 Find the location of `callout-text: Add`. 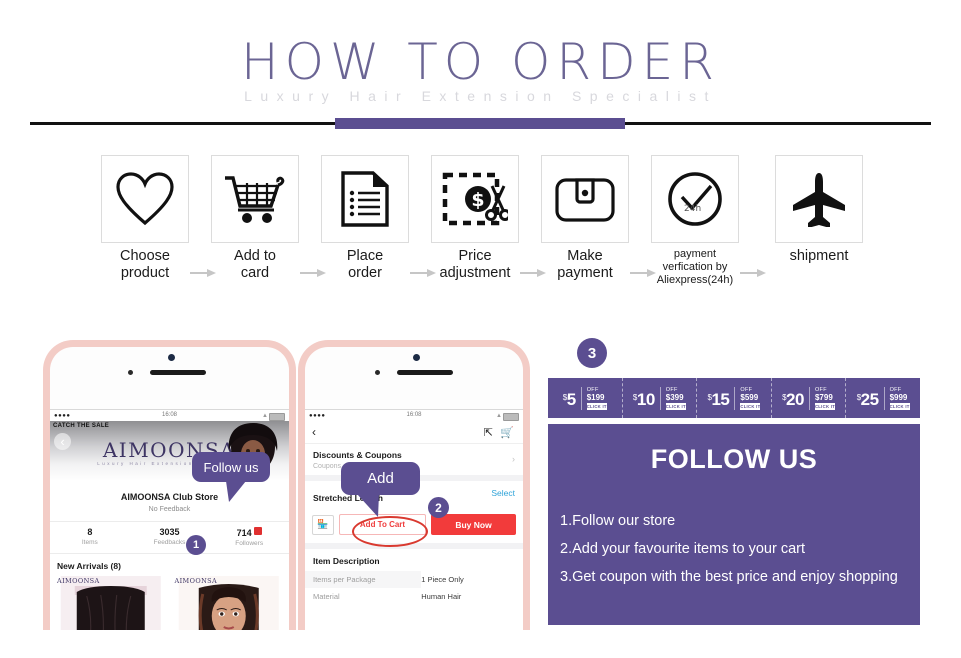

callout-text: Add is located at coordinates (380, 478).